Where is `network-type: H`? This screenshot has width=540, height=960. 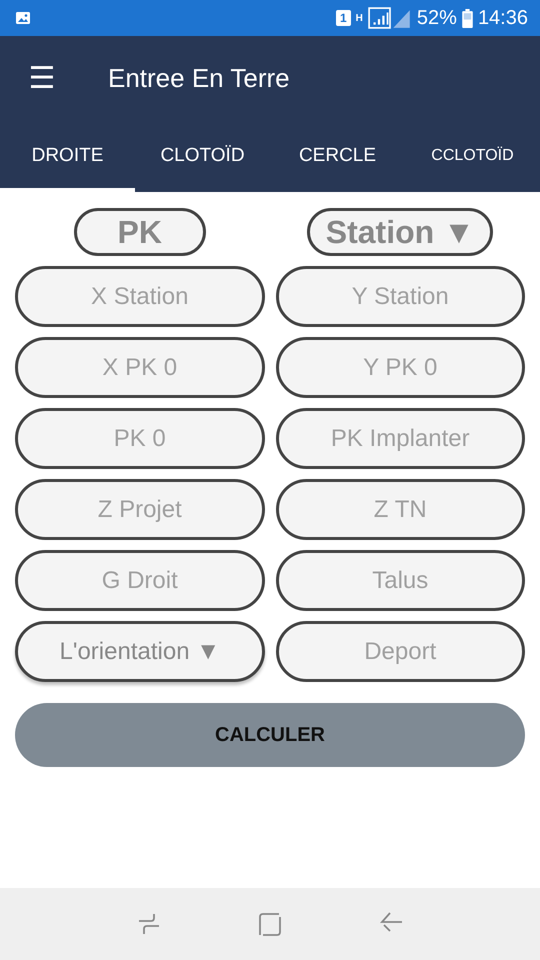
network-type: H is located at coordinates (359, 18).